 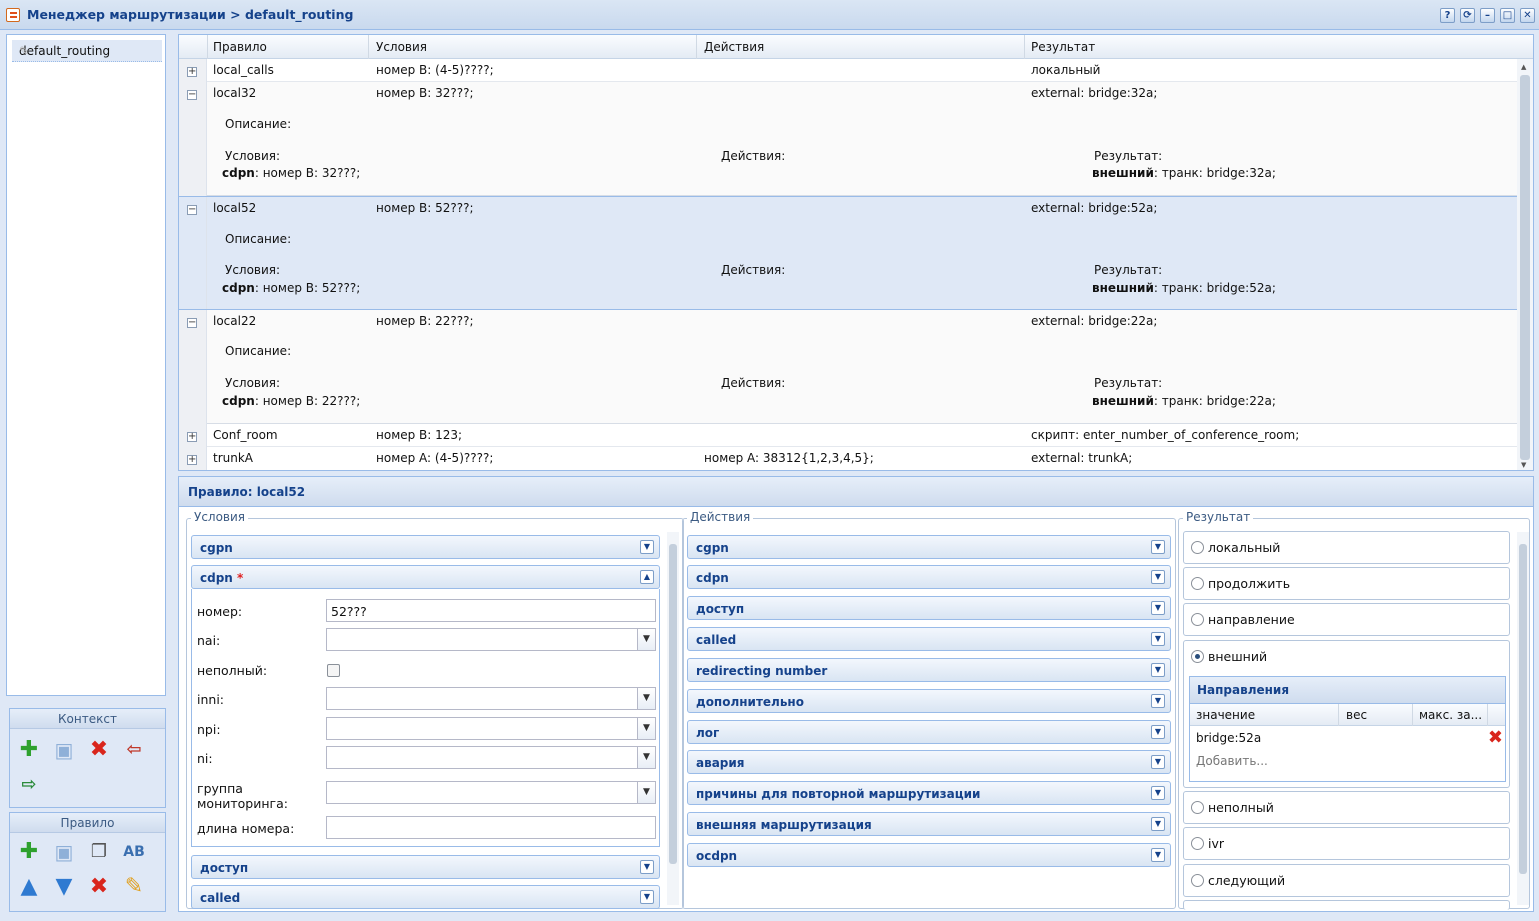 What do you see at coordinates (929, 824) in the screenshot?
I see `act-section-external-routing: внешняя маршрутизация ▼` at bounding box center [929, 824].